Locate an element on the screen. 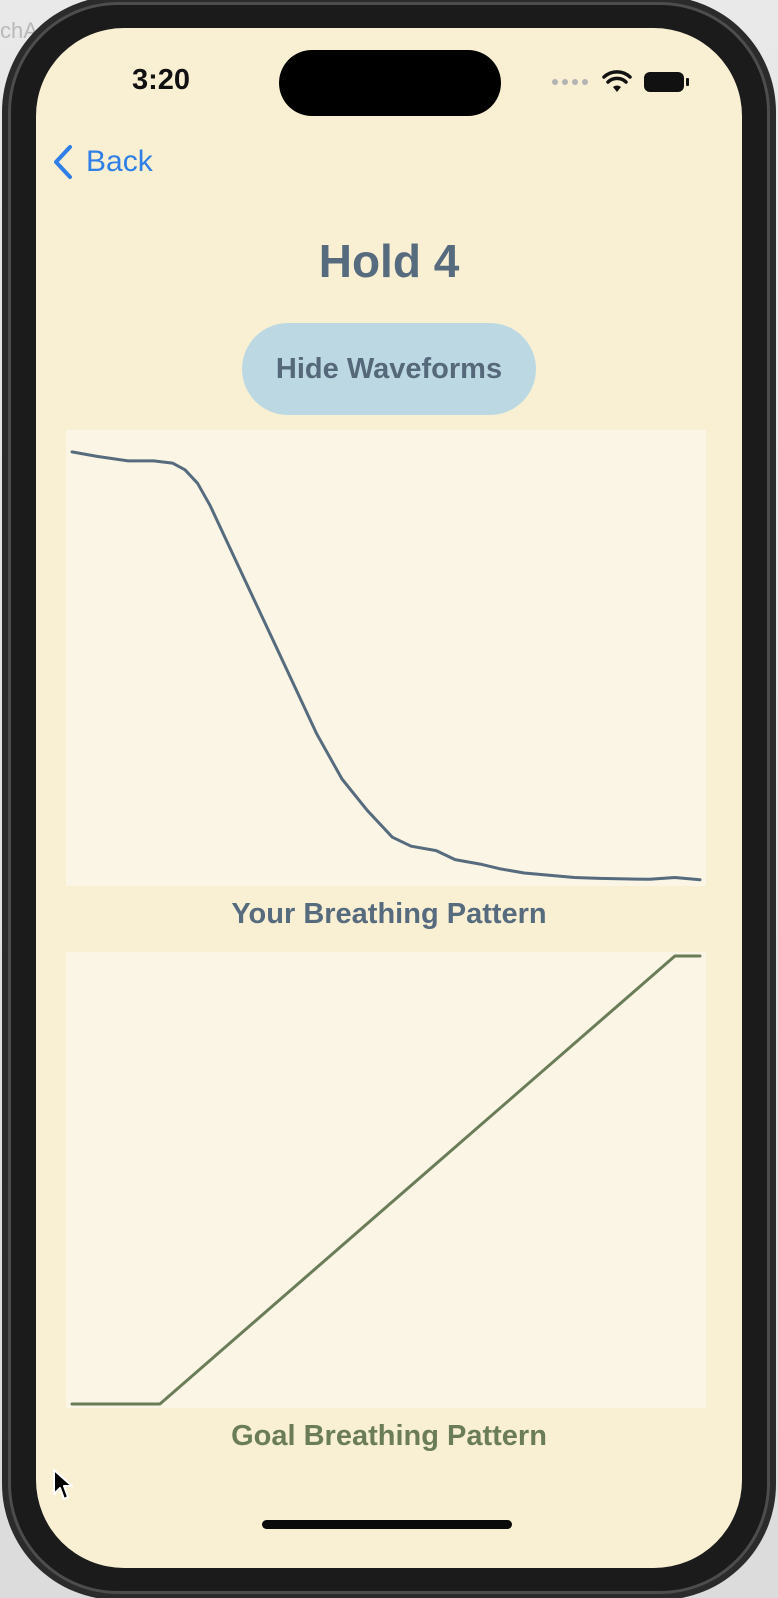 This screenshot has width=778, height=1598. wifi-icon is located at coordinates (617, 81).